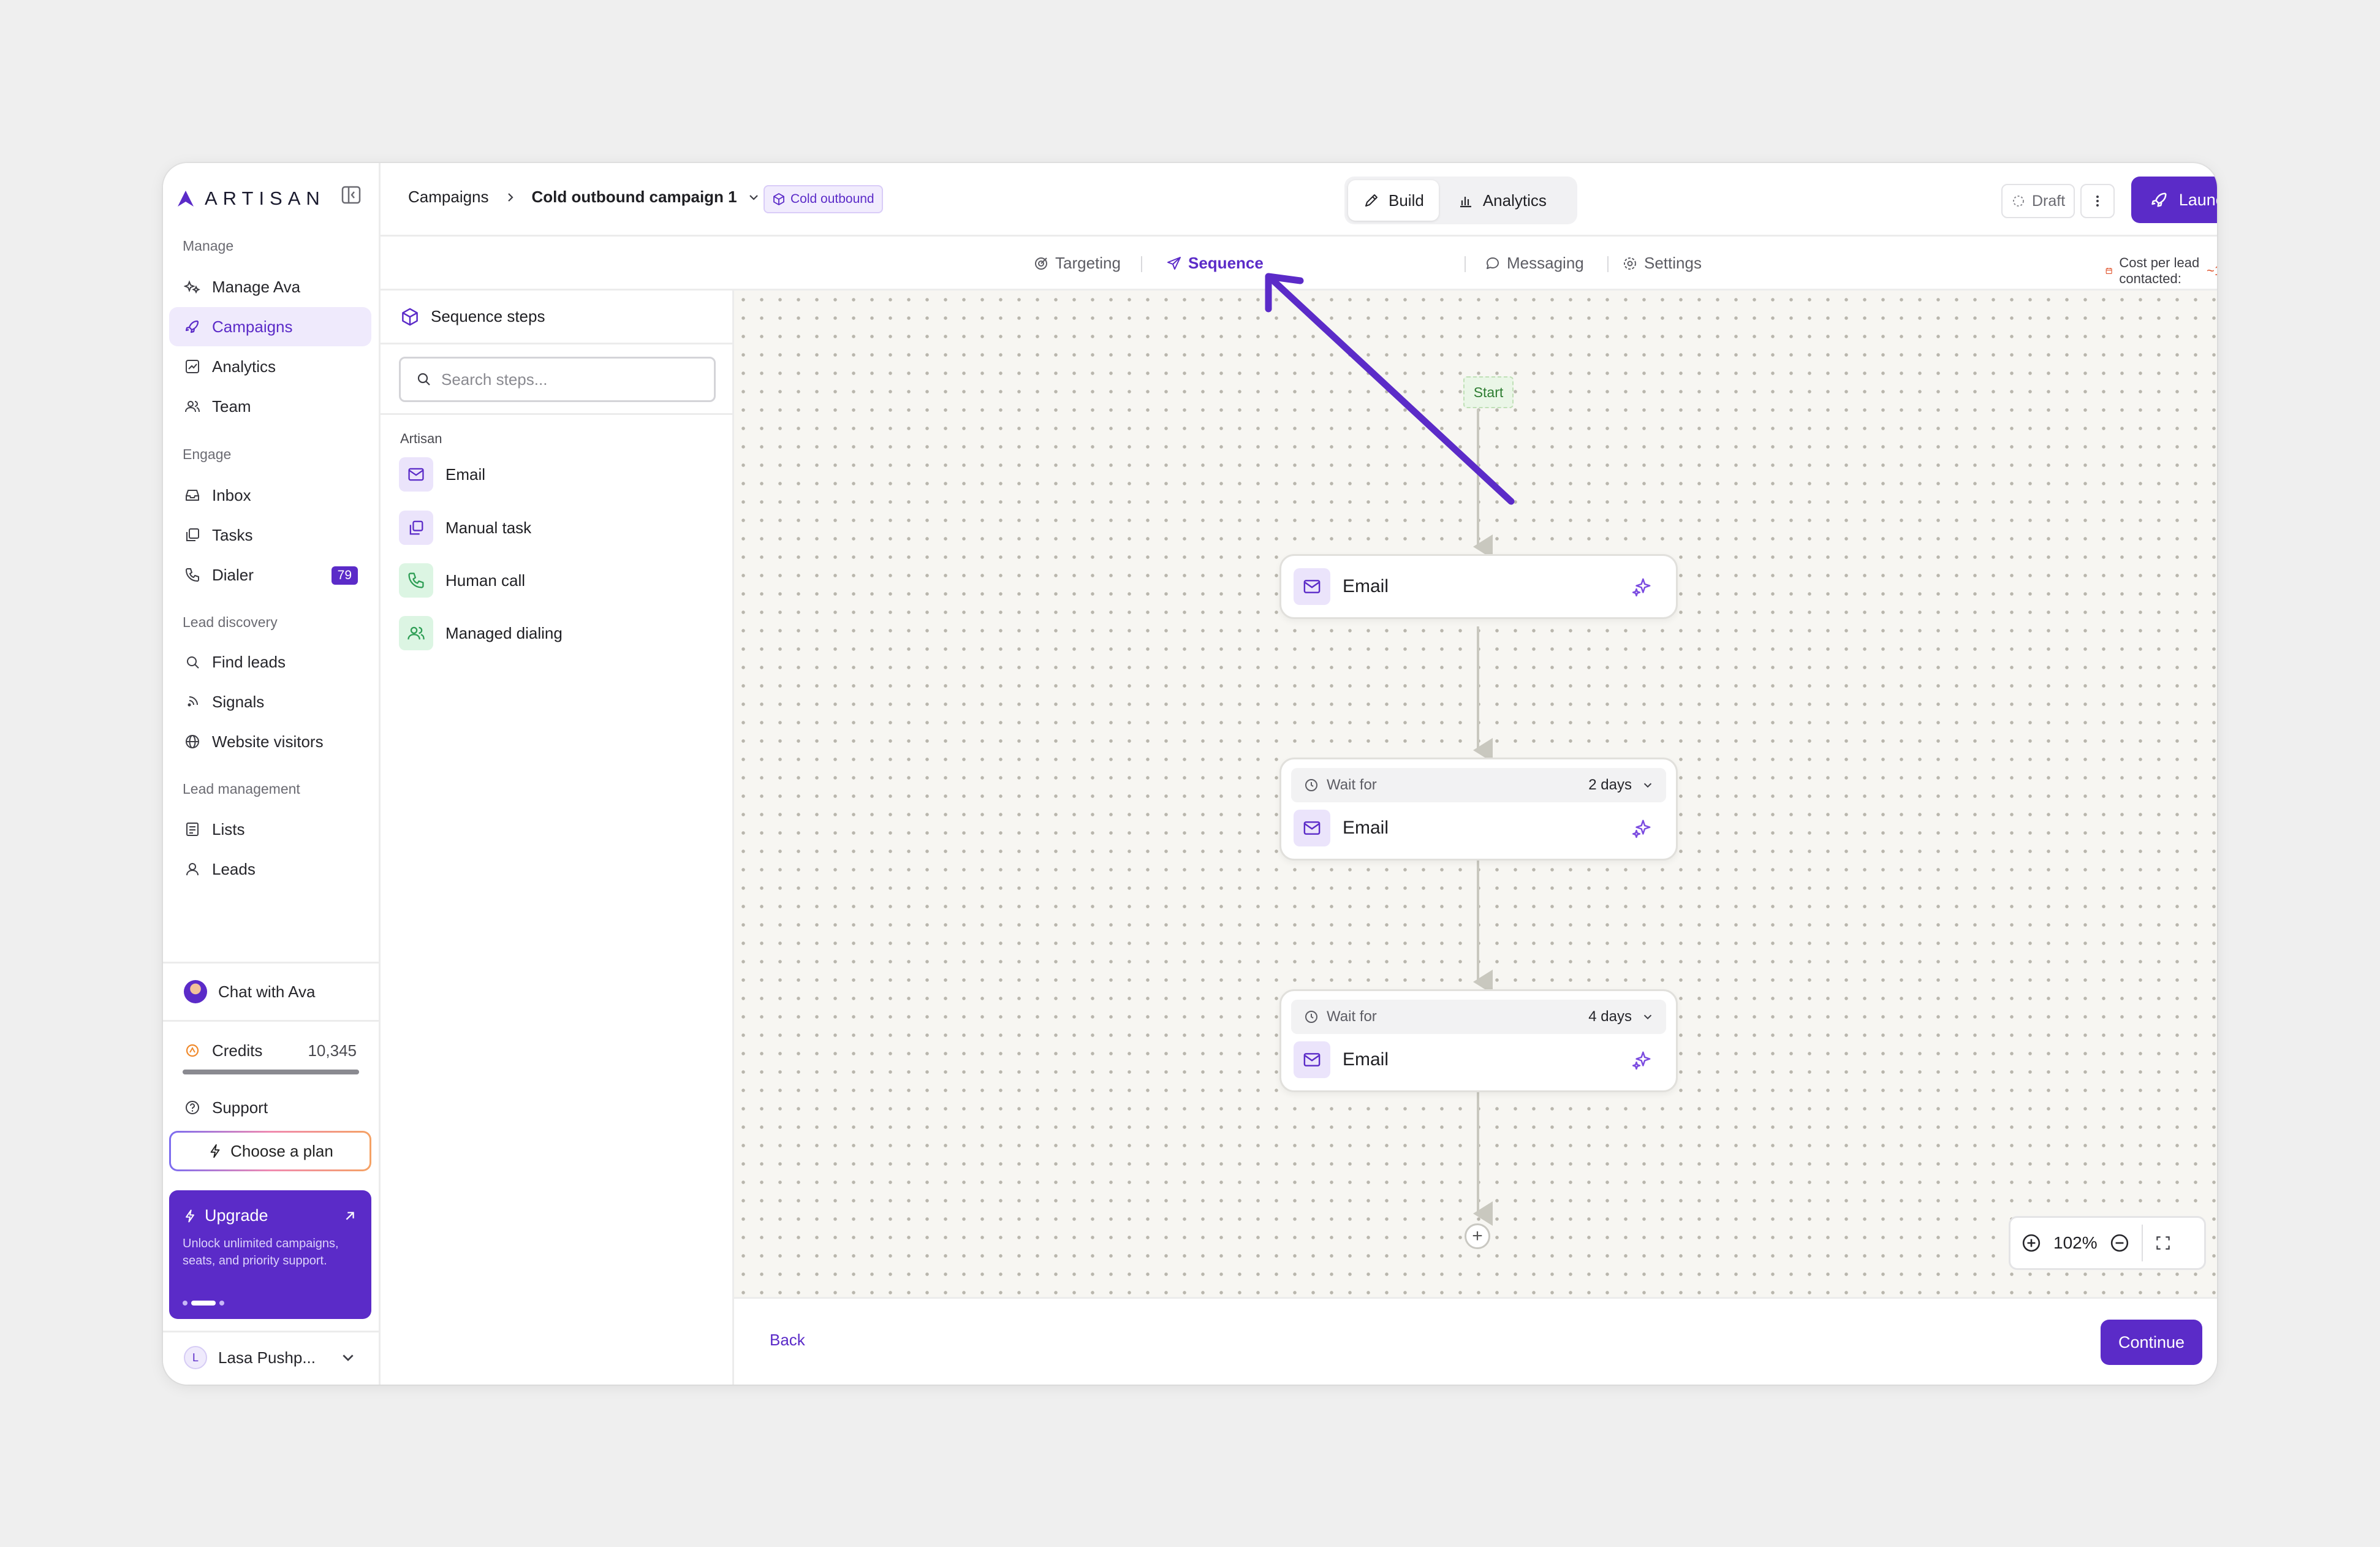  What do you see at coordinates (270, 1151) in the screenshot?
I see `choose-plan-button: Choose a plan` at bounding box center [270, 1151].